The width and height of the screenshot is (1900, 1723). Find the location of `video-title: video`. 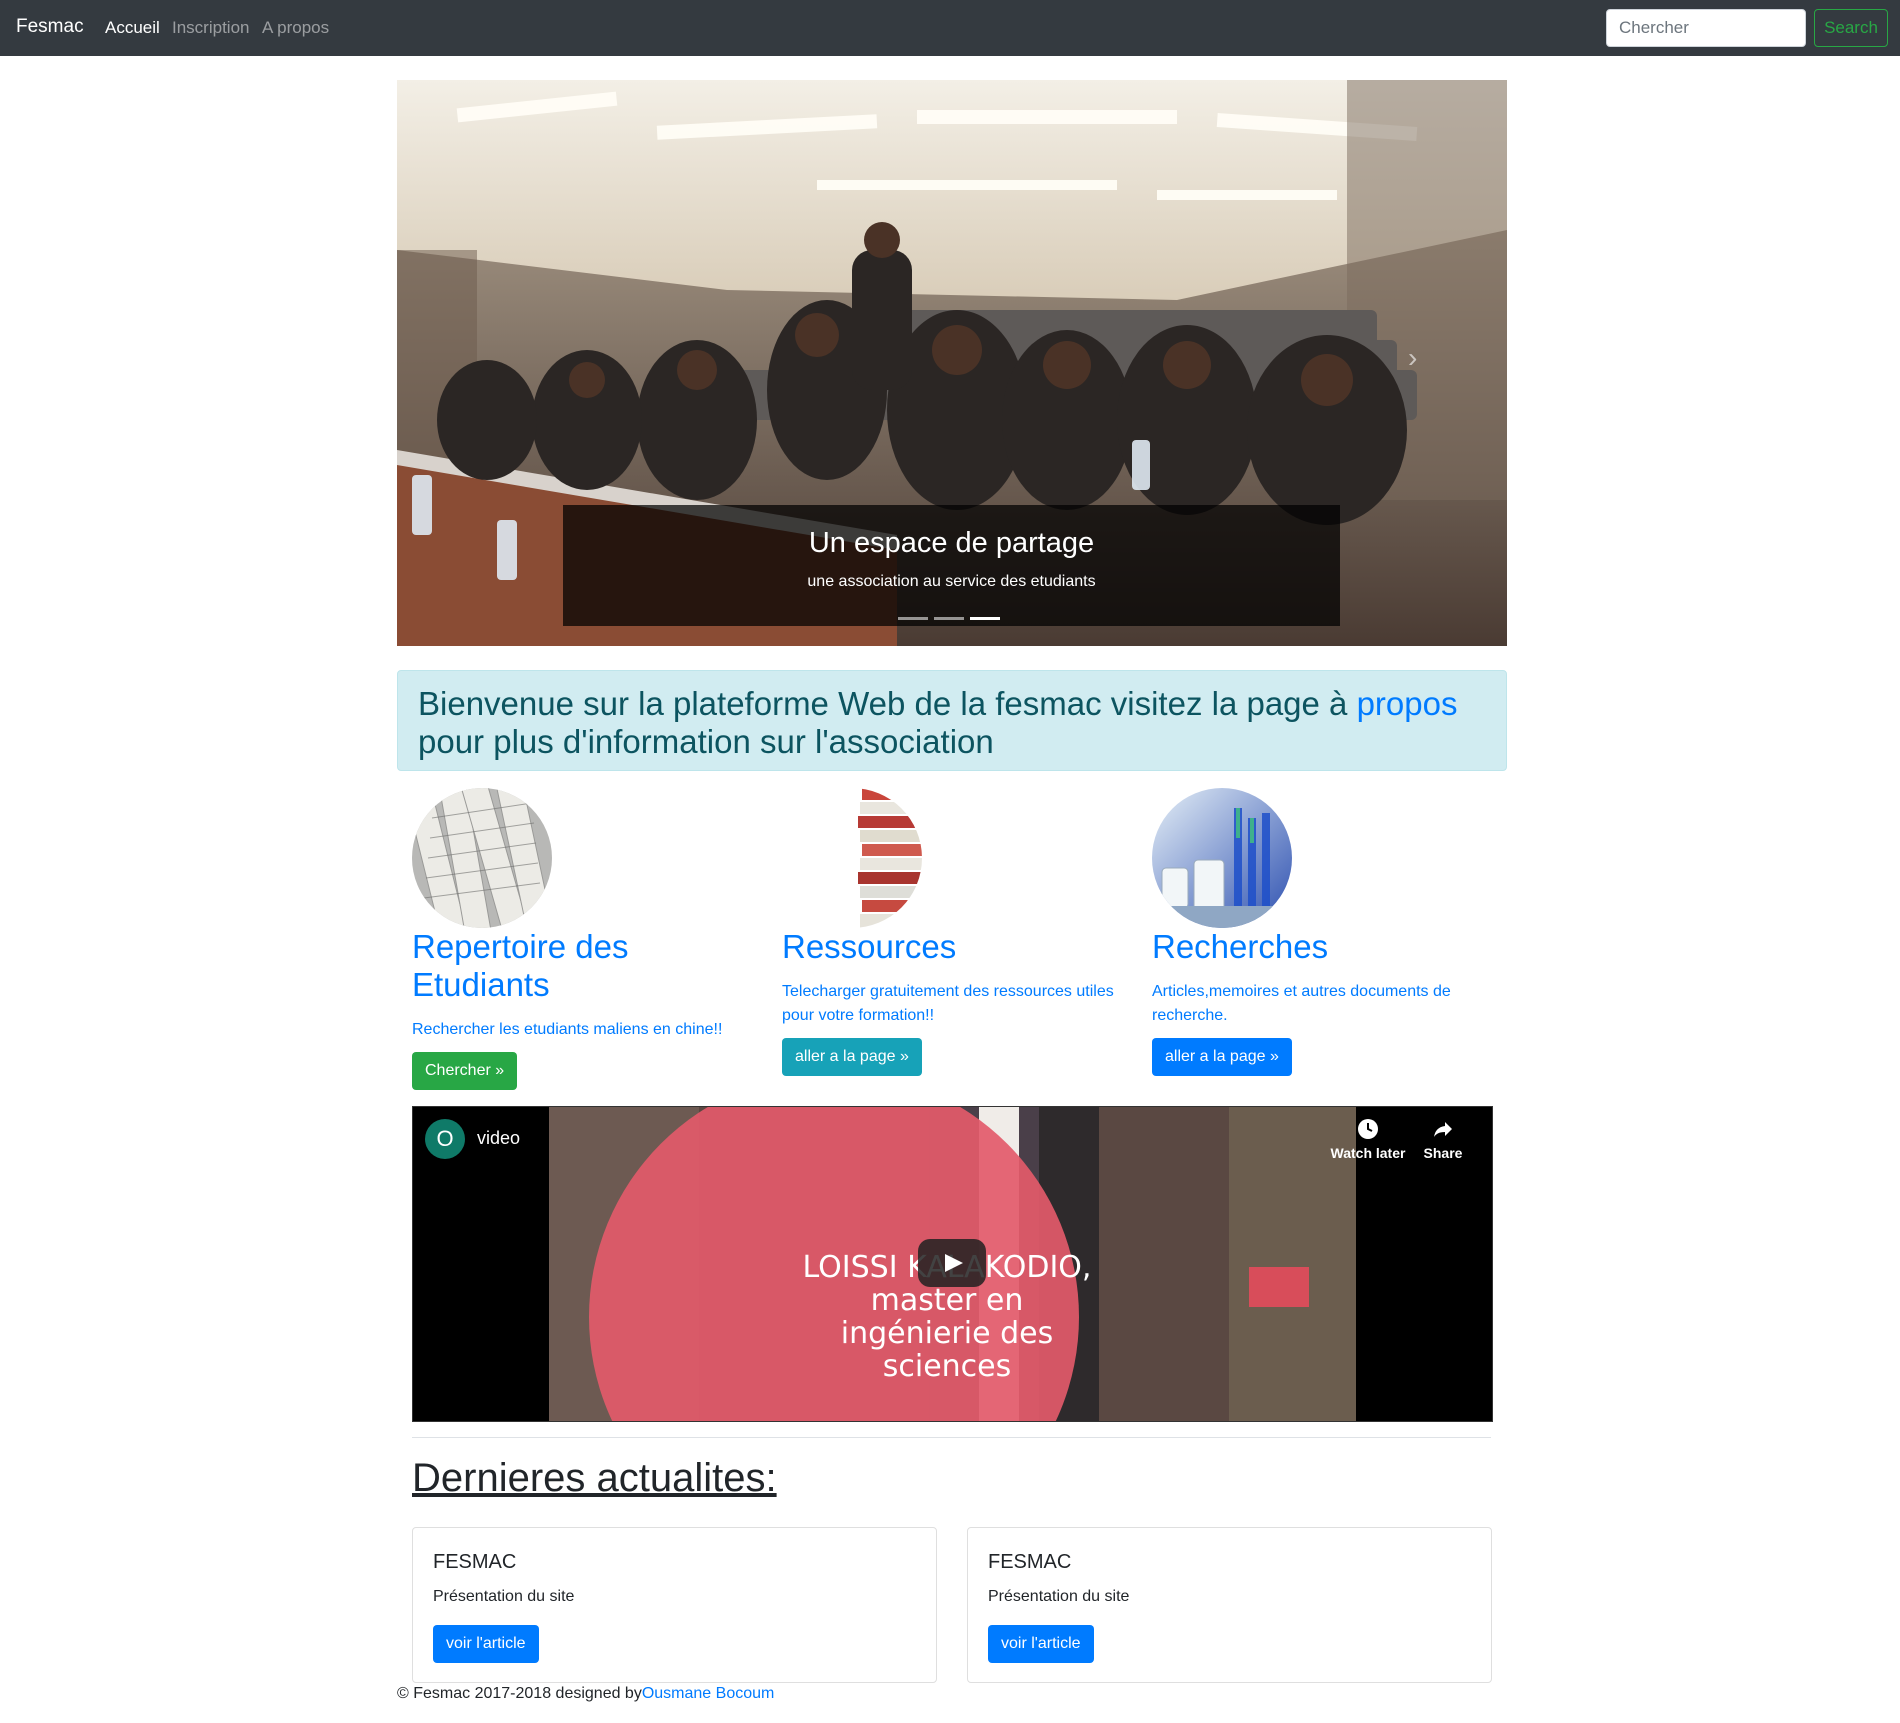

video-title: video is located at coordinates (498, 1138).